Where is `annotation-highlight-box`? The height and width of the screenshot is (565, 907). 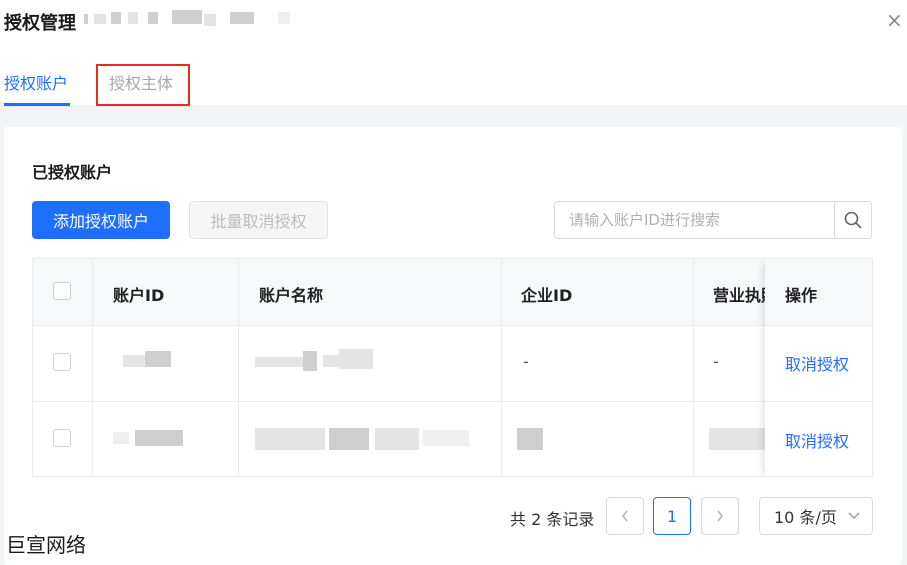 annotation-highlight-box is located at coordinates (143, 85).